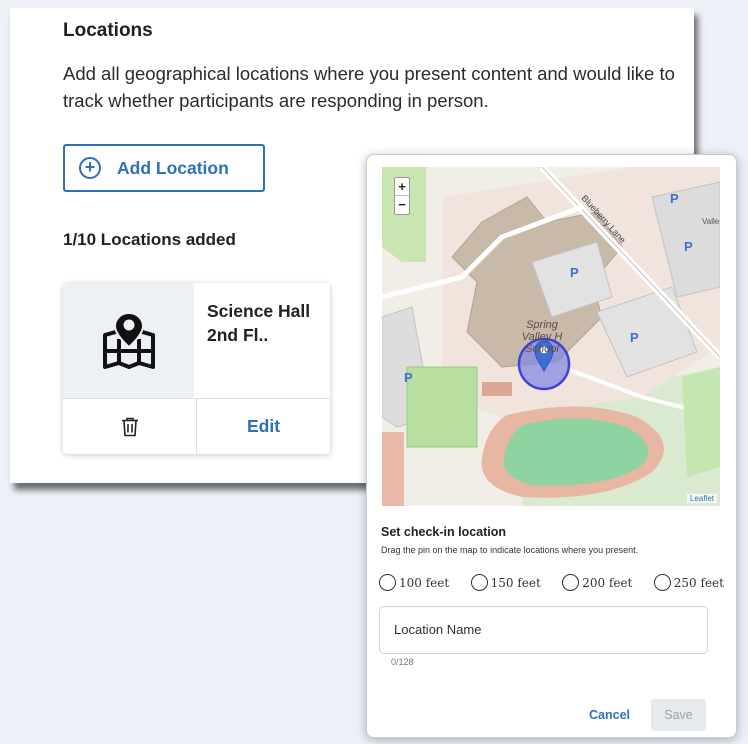 The height and width of the screenshot is (744, 748). Describe the element at coordinates (678, 715) in the screenshot. I see `save-button: Save` at that location.